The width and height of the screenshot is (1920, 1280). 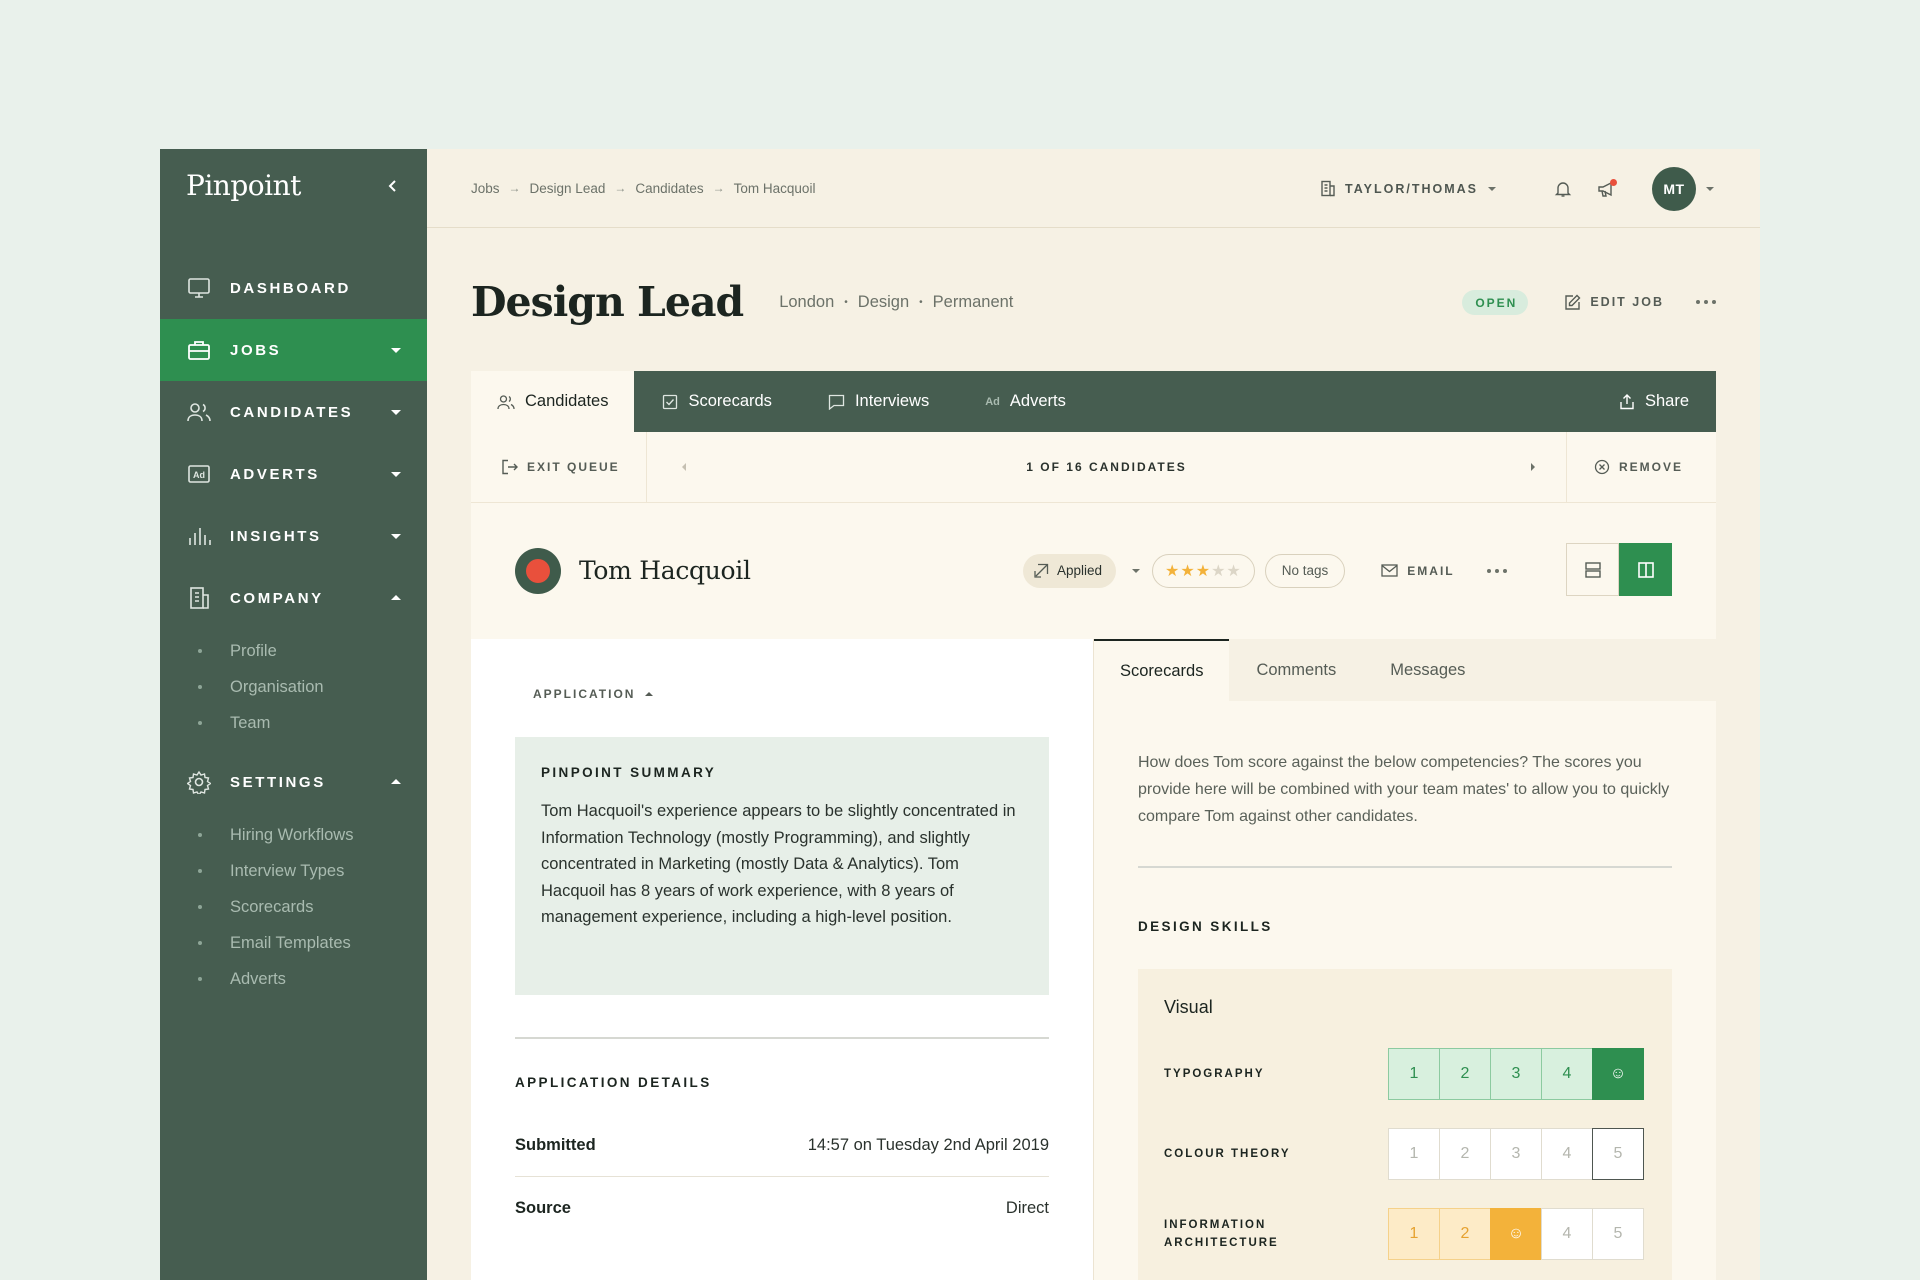 What do you see at coordinates (293, 474) in the screenshot?
I see `sidebar-item-adverts: Ad ADVERTS` at bounding box center [293, 474].